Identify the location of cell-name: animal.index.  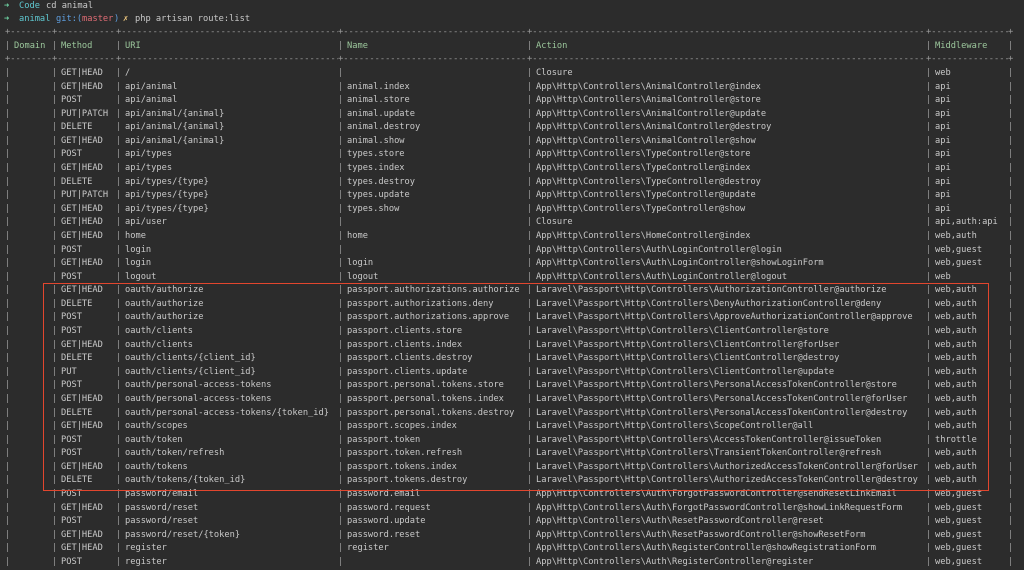
(378, 86).